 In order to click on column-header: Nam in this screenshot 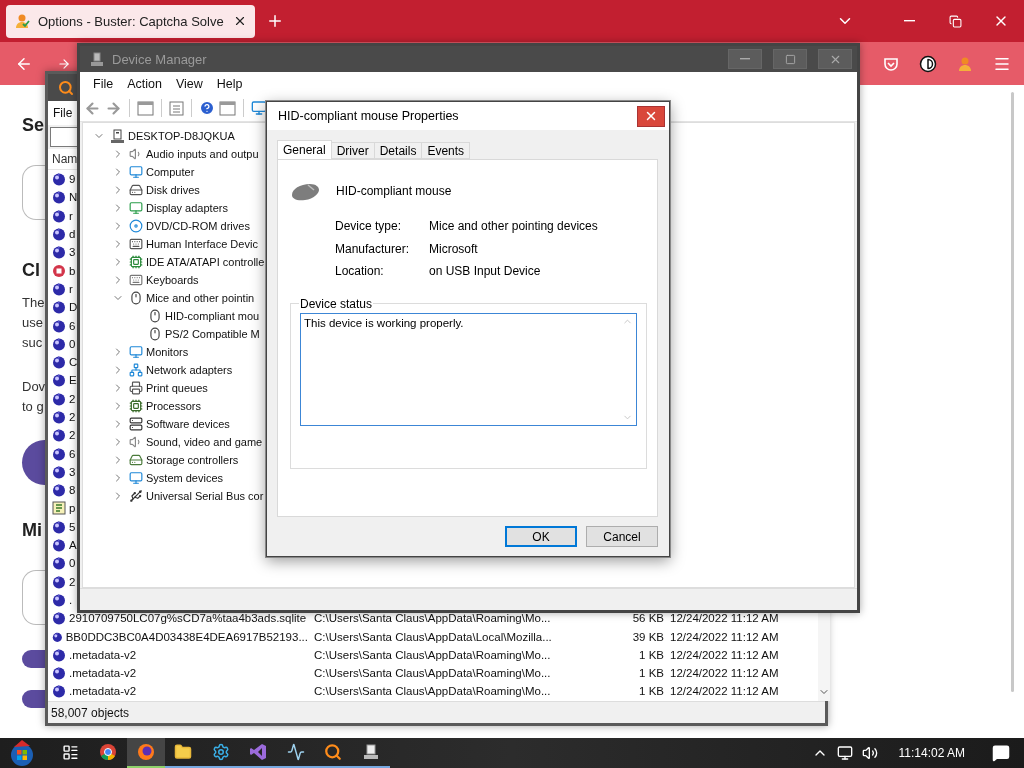, I will do `click(65, 159)`.